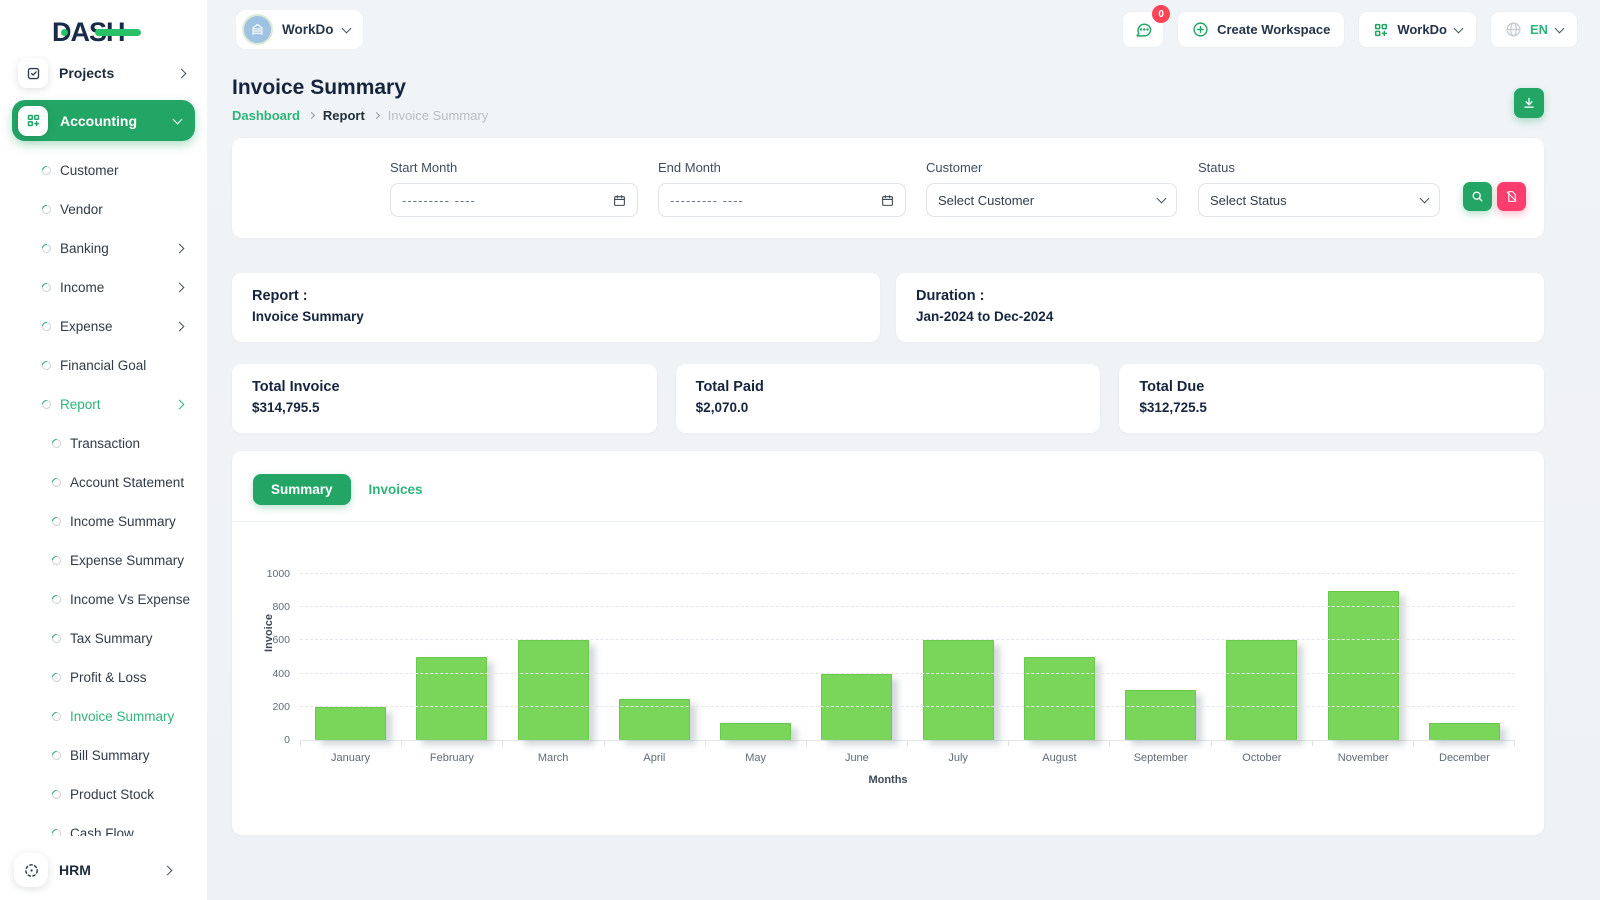  What do you see at coordinates (722, 407) in the screenshot?
I see `total-paid-value: $2,070.0` at bounding box center [722, 407].